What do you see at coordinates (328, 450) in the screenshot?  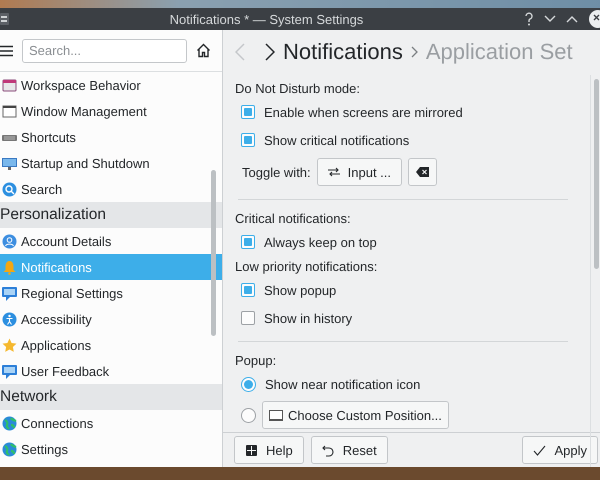 I see `undo-icon` at bounding box center [328, 450].